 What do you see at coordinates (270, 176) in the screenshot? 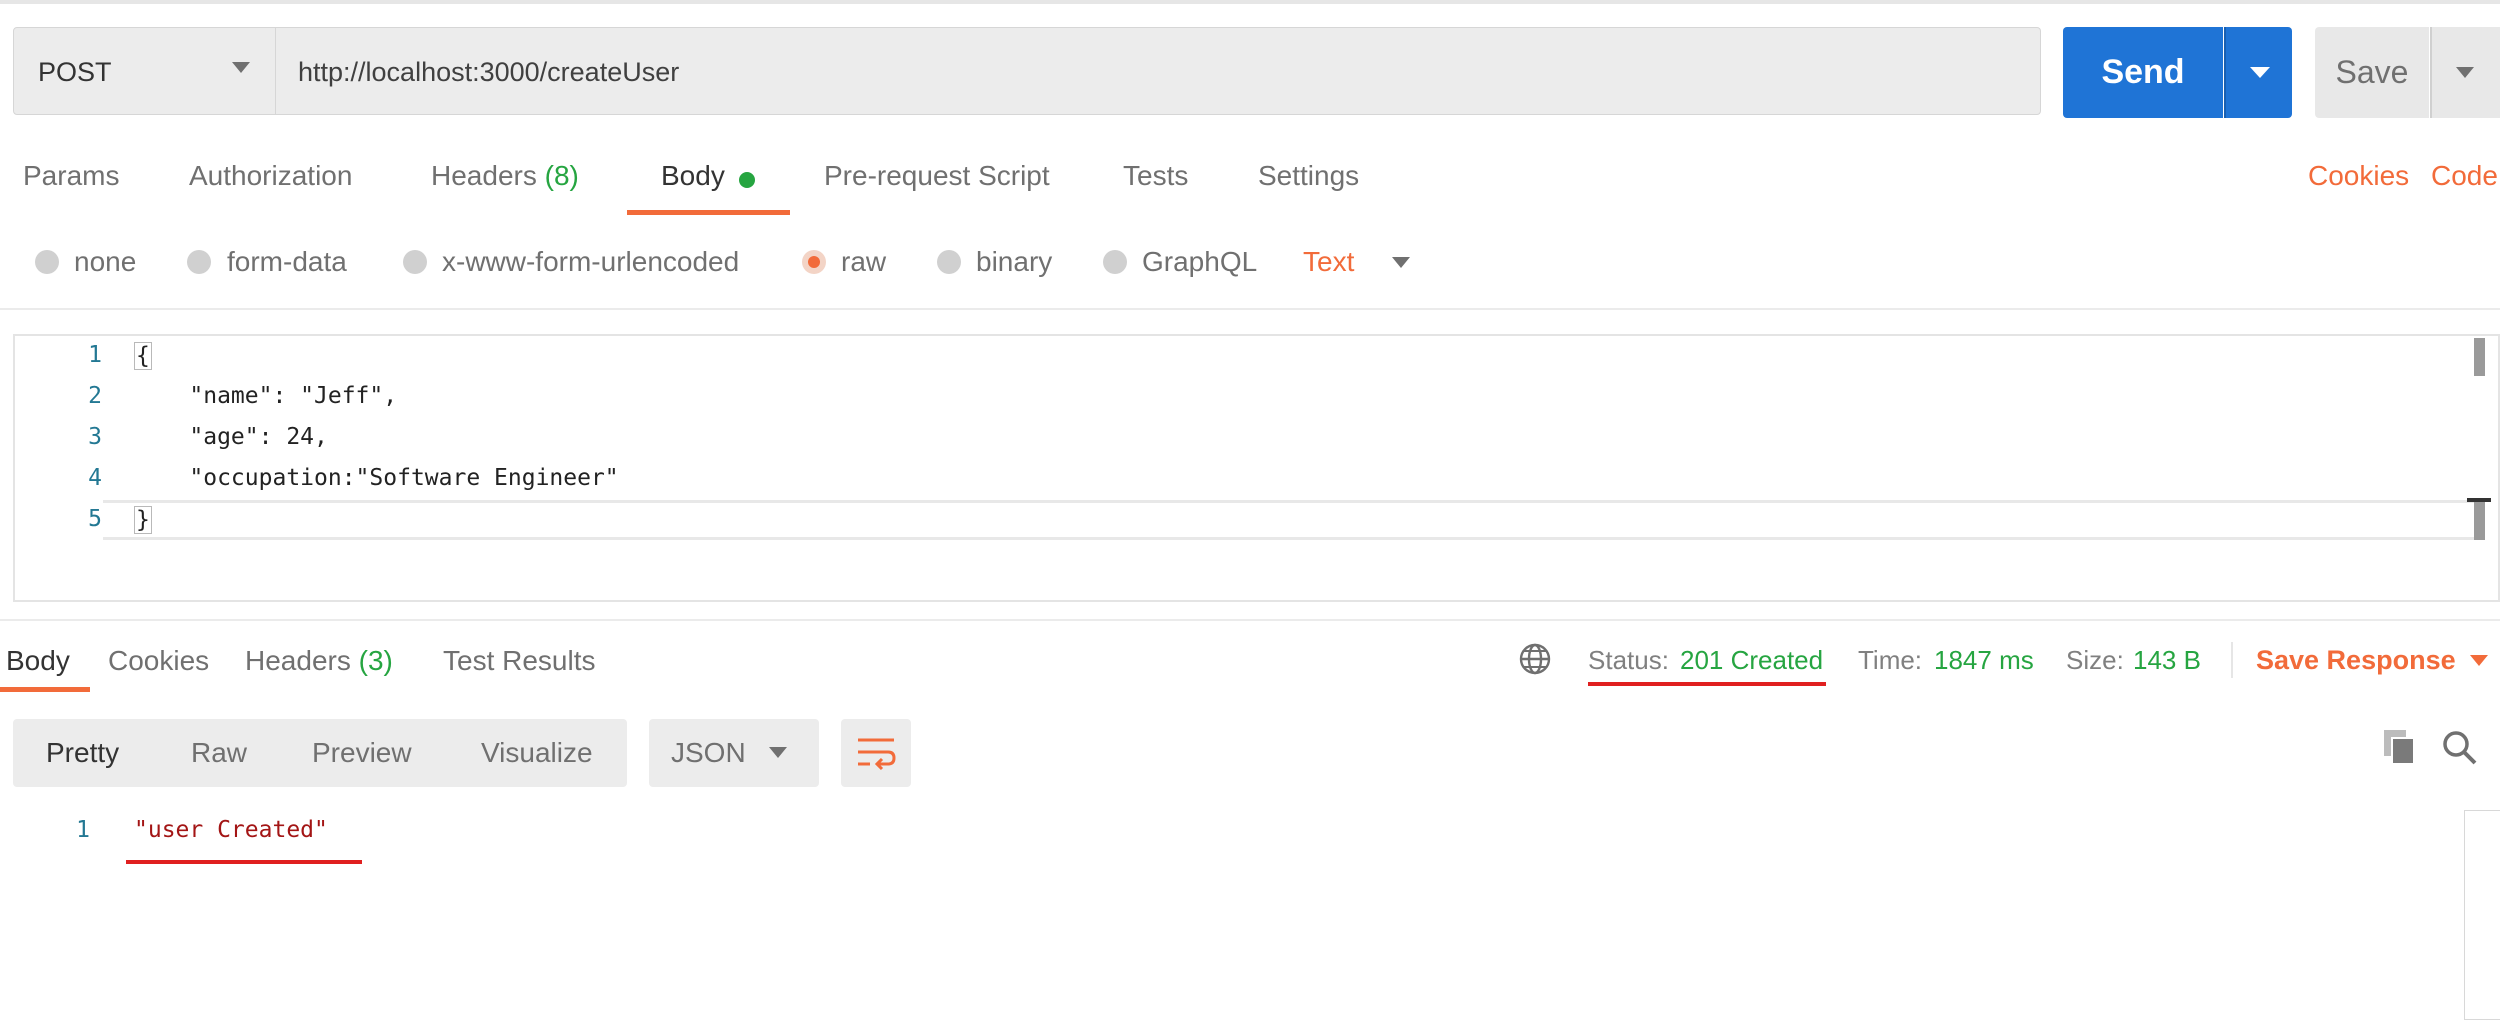
I see `tab-authorization: Authorization` at bounding box center [270, 176].